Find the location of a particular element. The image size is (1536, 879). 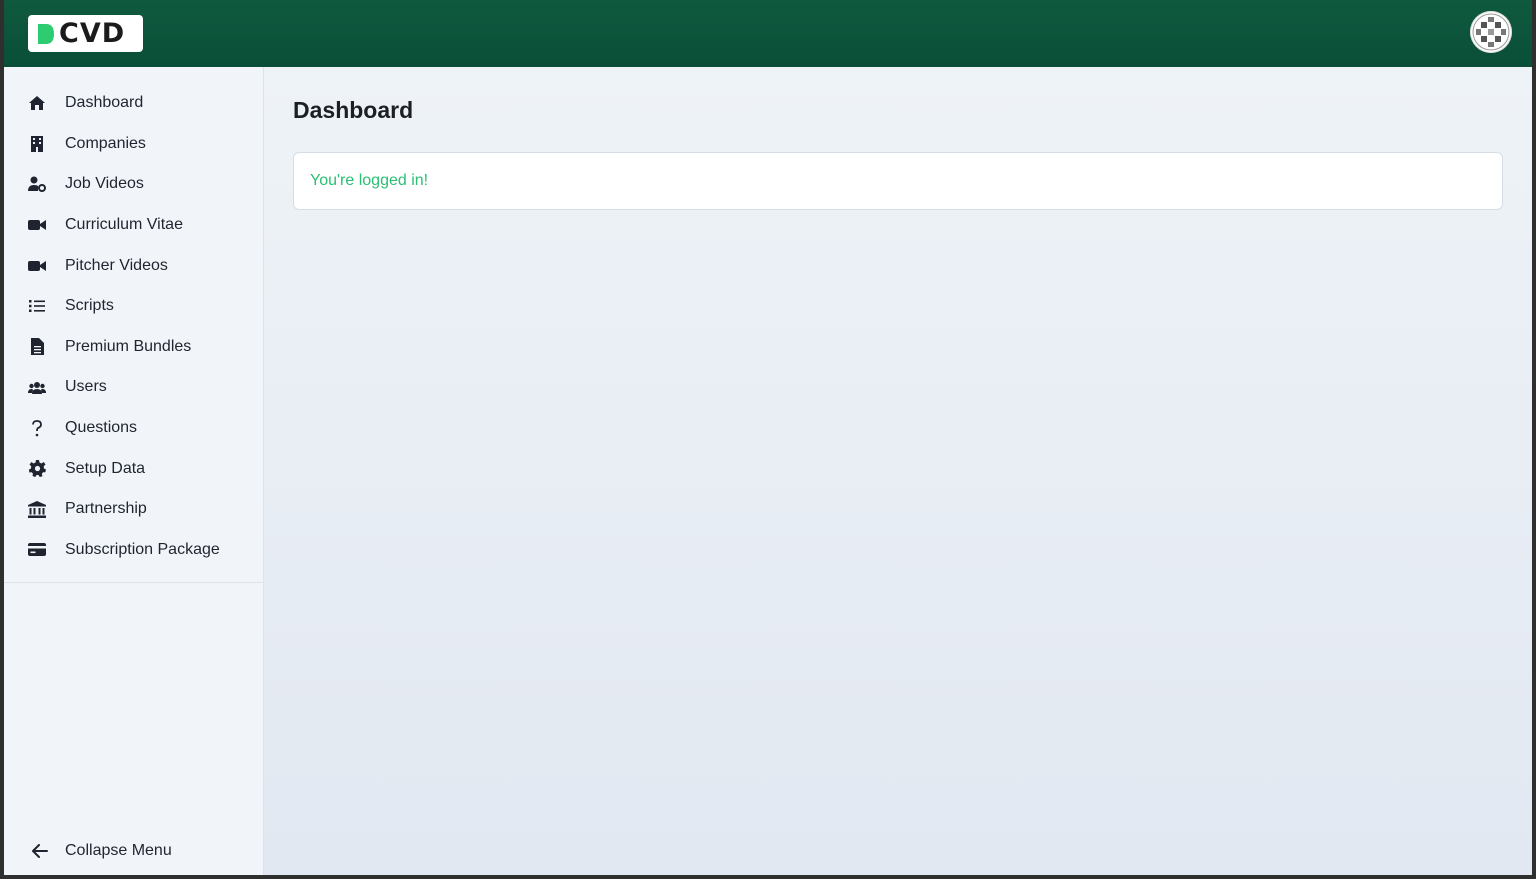

sidebar-item-companies: Companies is located at coordinates (133, 144).